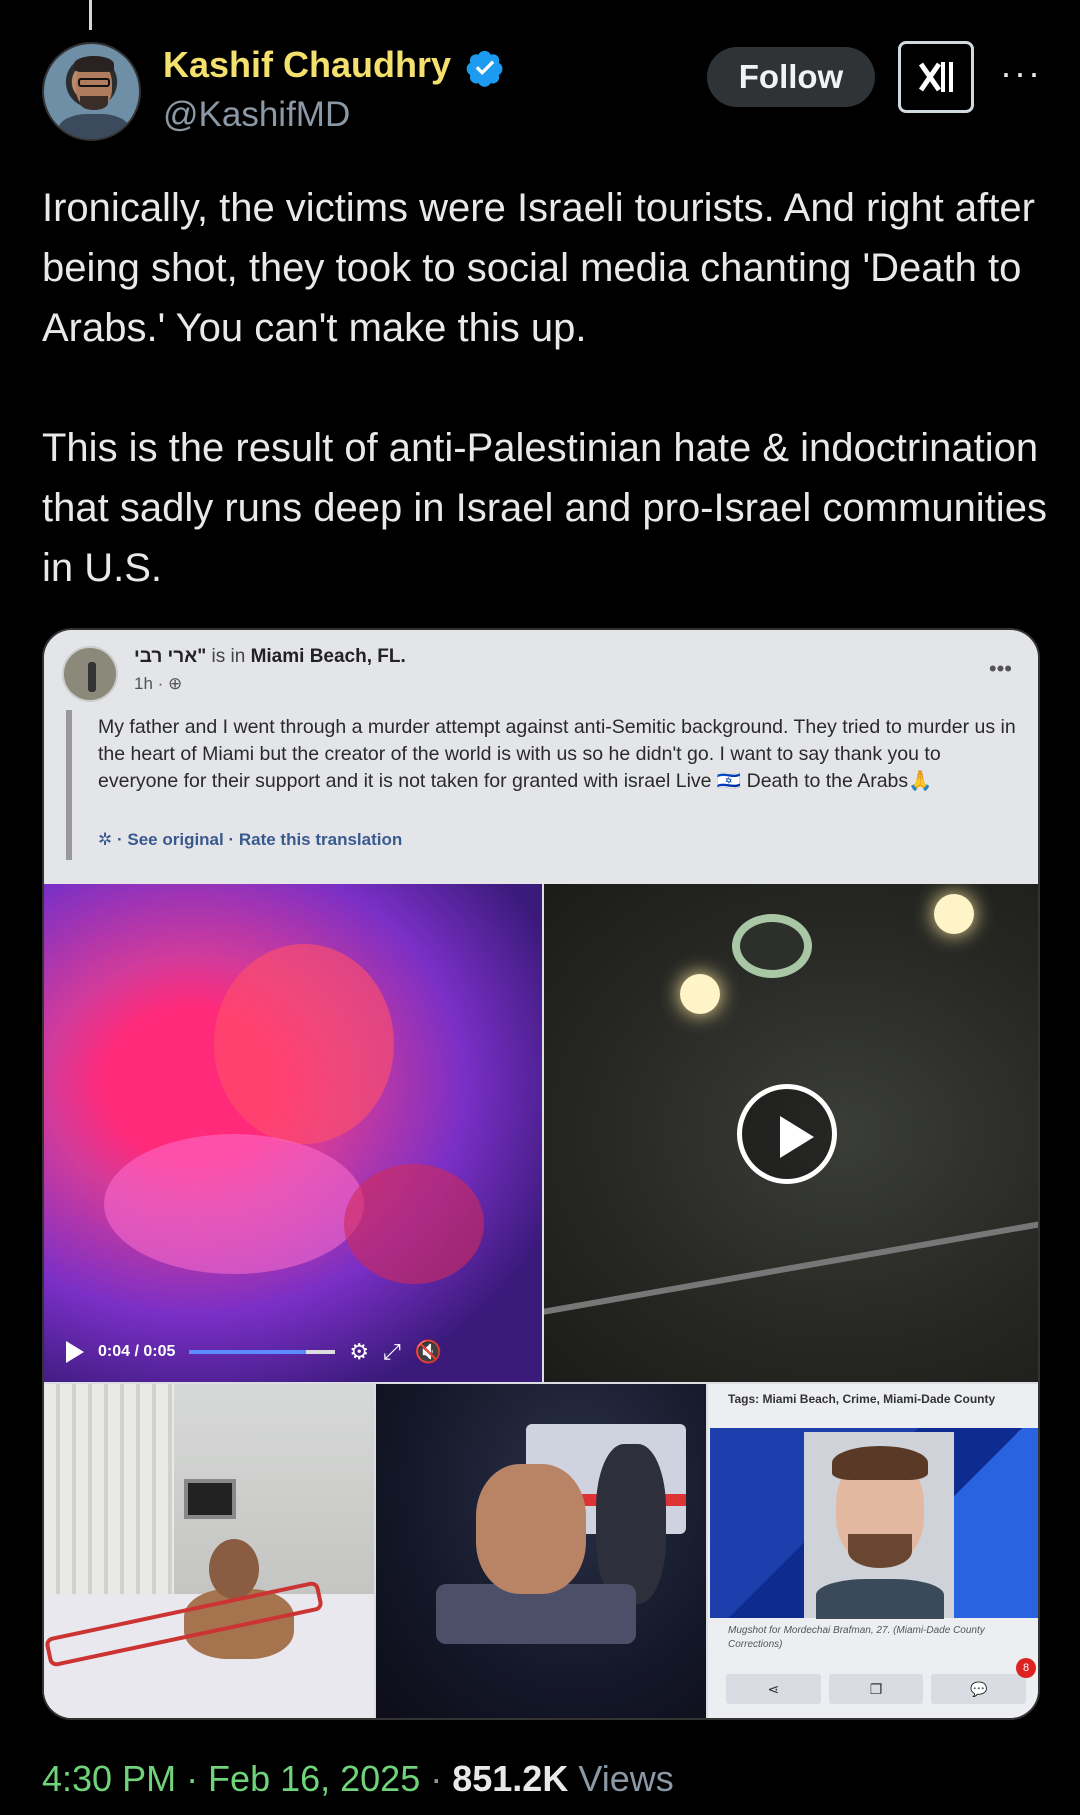 The image size is (1080, 1815). Describe the element at coordinates (90, 674) in the screenshot. I see `embedded-post-avatar` at that location.